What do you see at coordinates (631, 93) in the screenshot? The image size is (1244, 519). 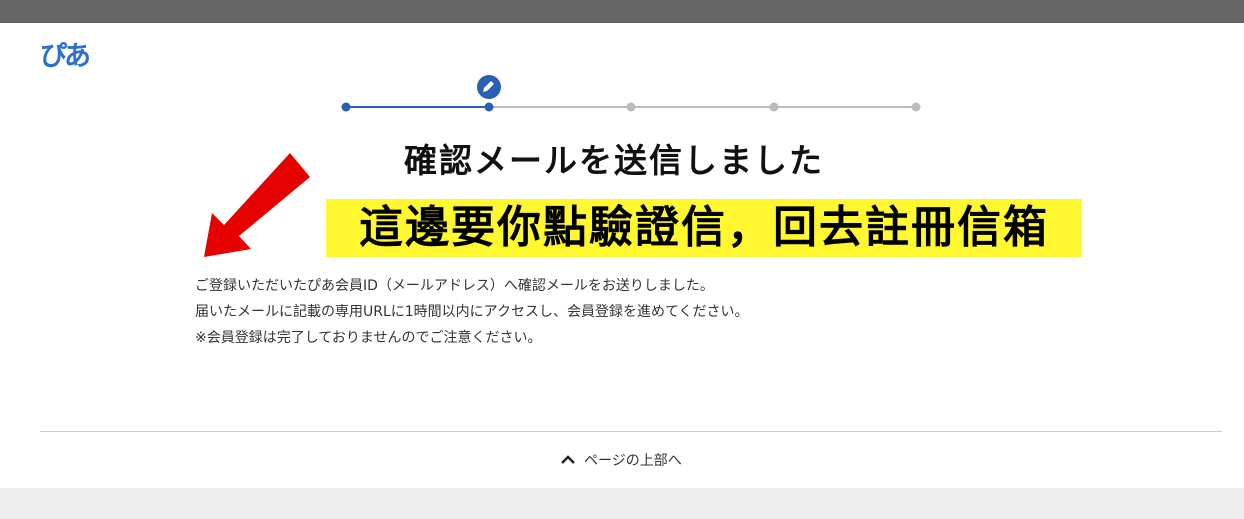 I see `progress-stepper` at bounding box center [631, 93].